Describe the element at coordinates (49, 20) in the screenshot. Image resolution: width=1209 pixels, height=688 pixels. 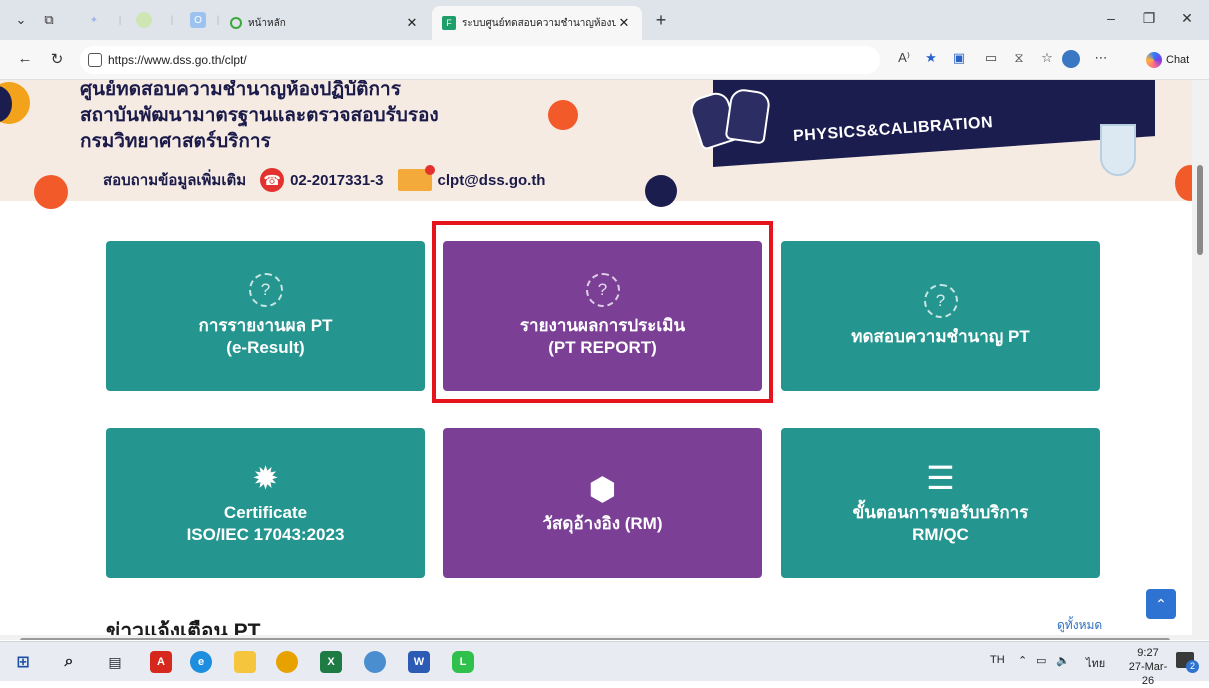
I see `workspaces-icon: ⧉` at that location.